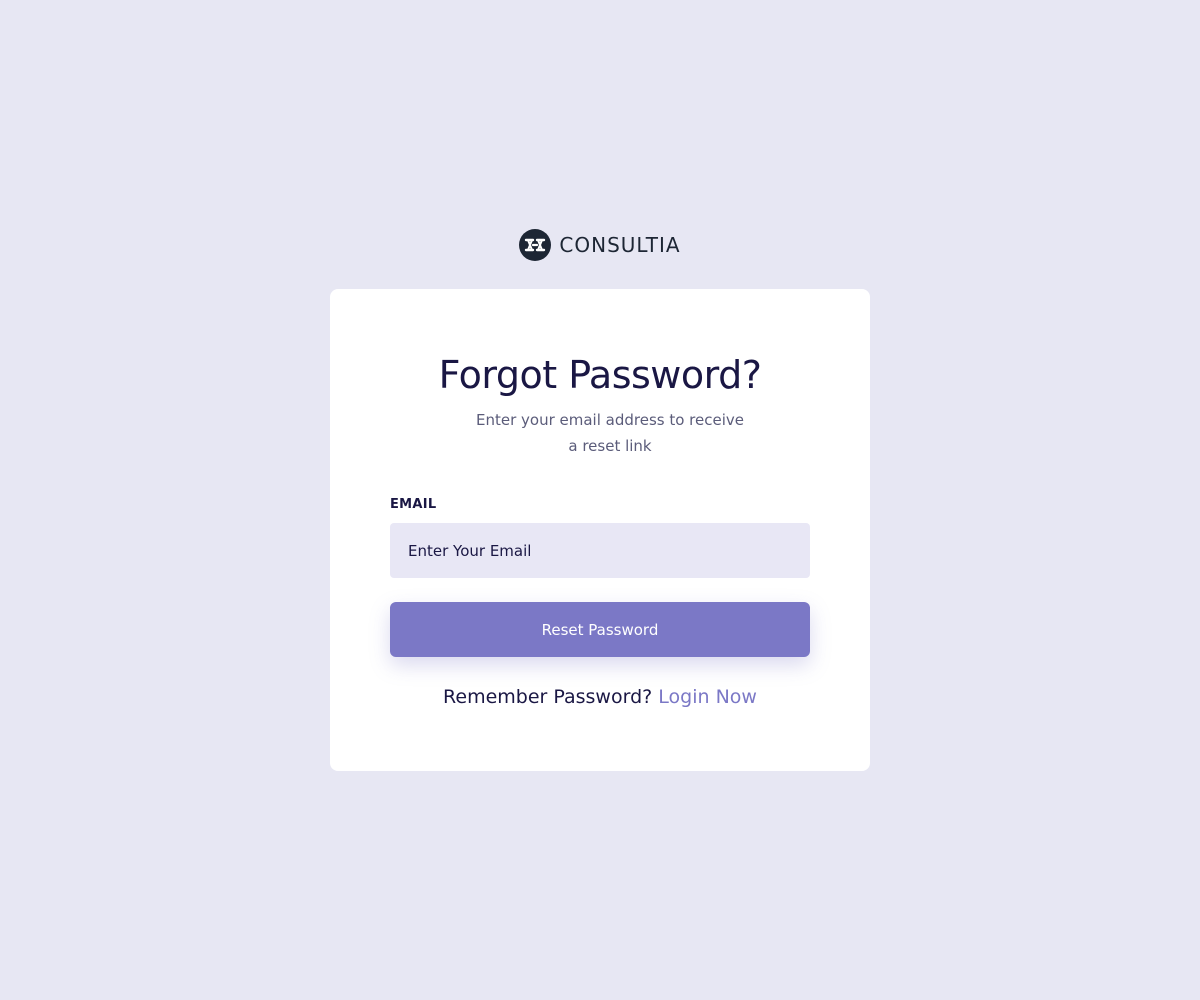 This screenshot has width=1200, height=1000. I want to click on email-field, so click(600, 550).